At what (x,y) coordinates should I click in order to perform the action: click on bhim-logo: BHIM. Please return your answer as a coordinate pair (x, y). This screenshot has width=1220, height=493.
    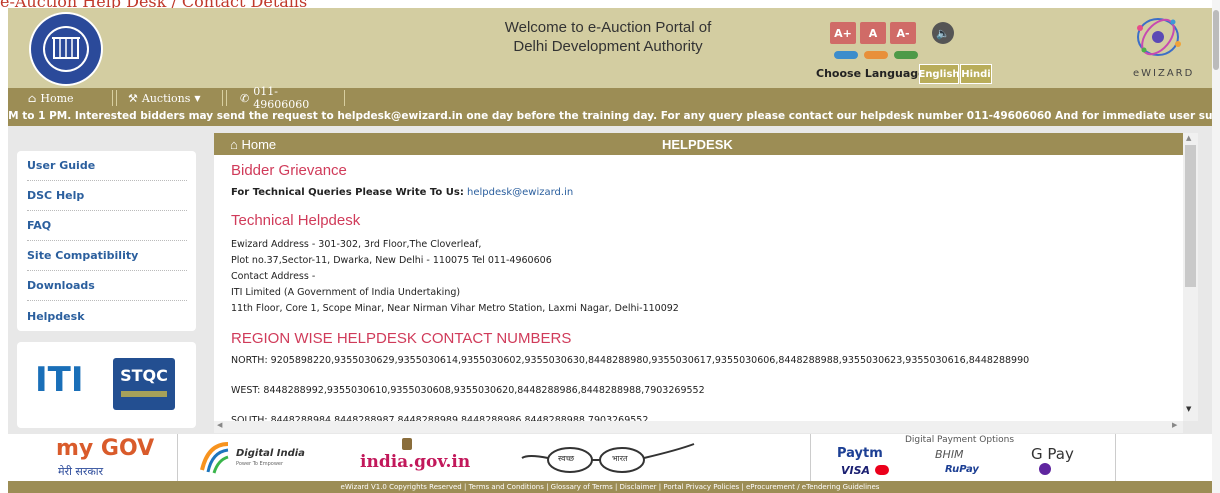
    Looking at the image, I should click on (949, 454).